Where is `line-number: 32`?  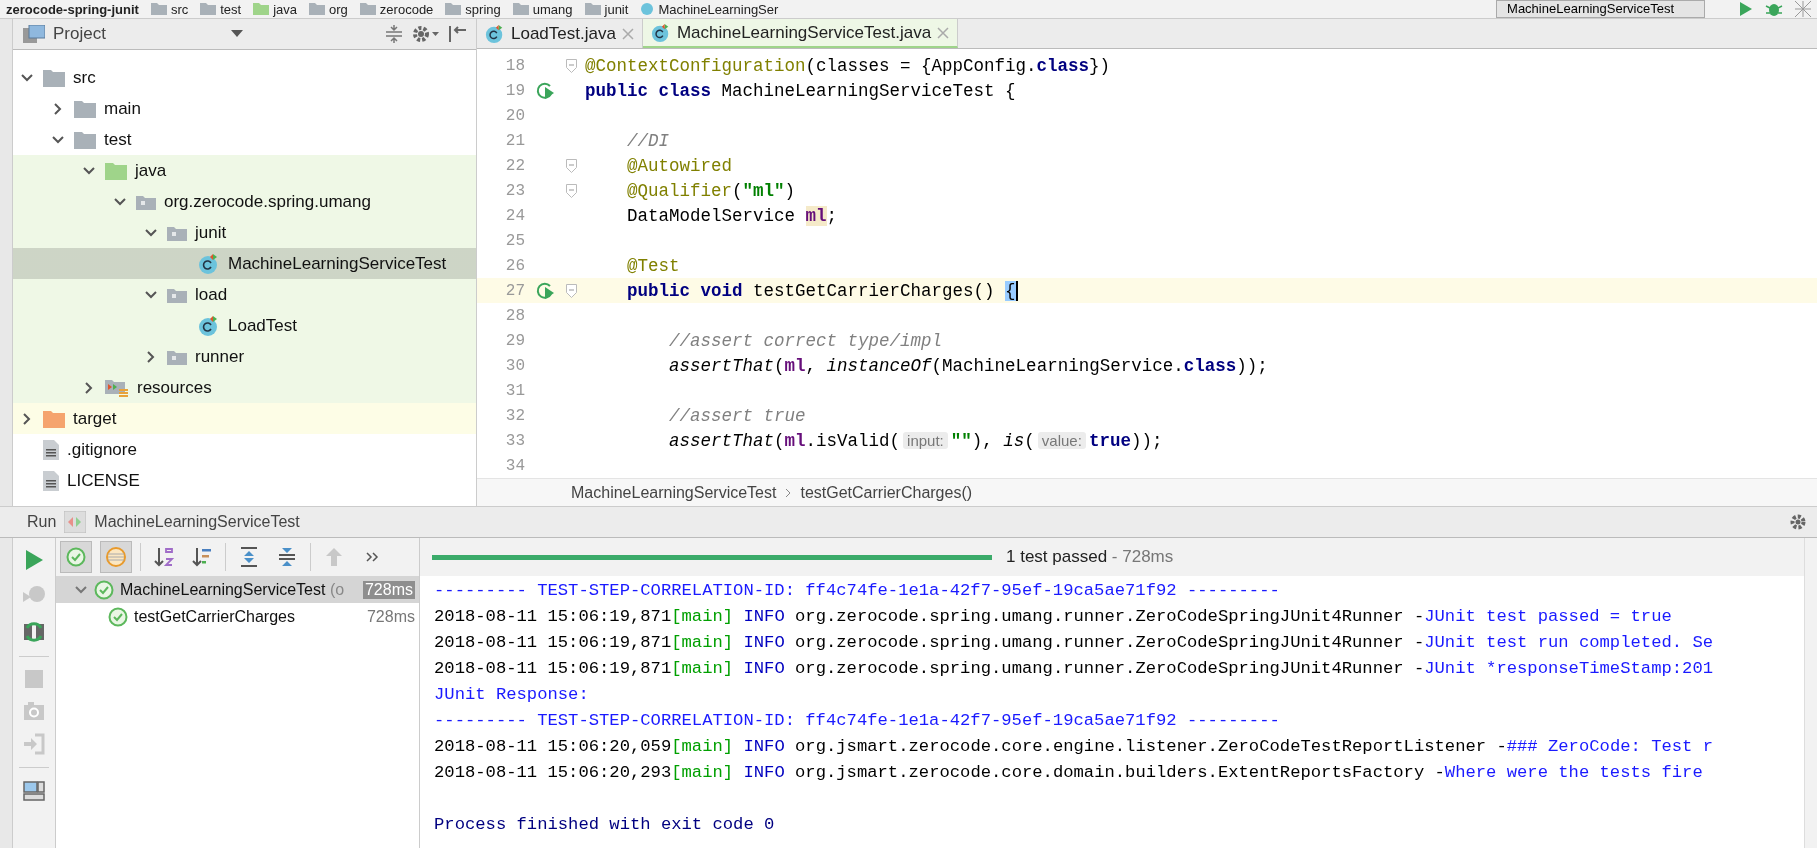 line-number: 32 is located at coordinates (515, 415).